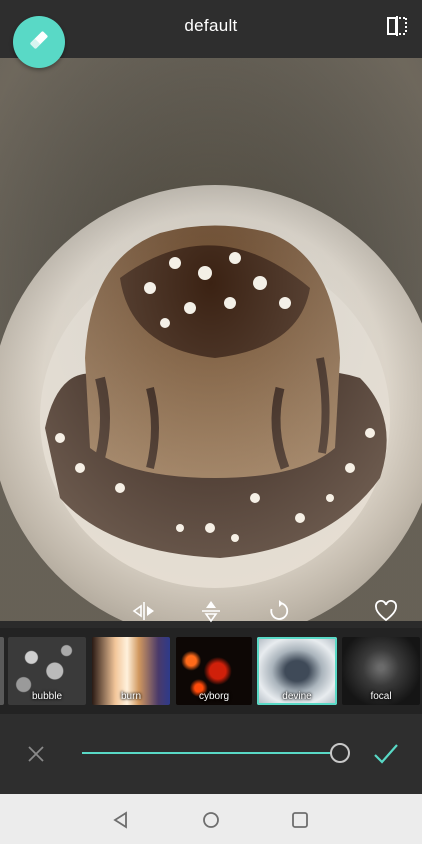  I want to click on effect-thumb-burn: burn, so click(131, 671).